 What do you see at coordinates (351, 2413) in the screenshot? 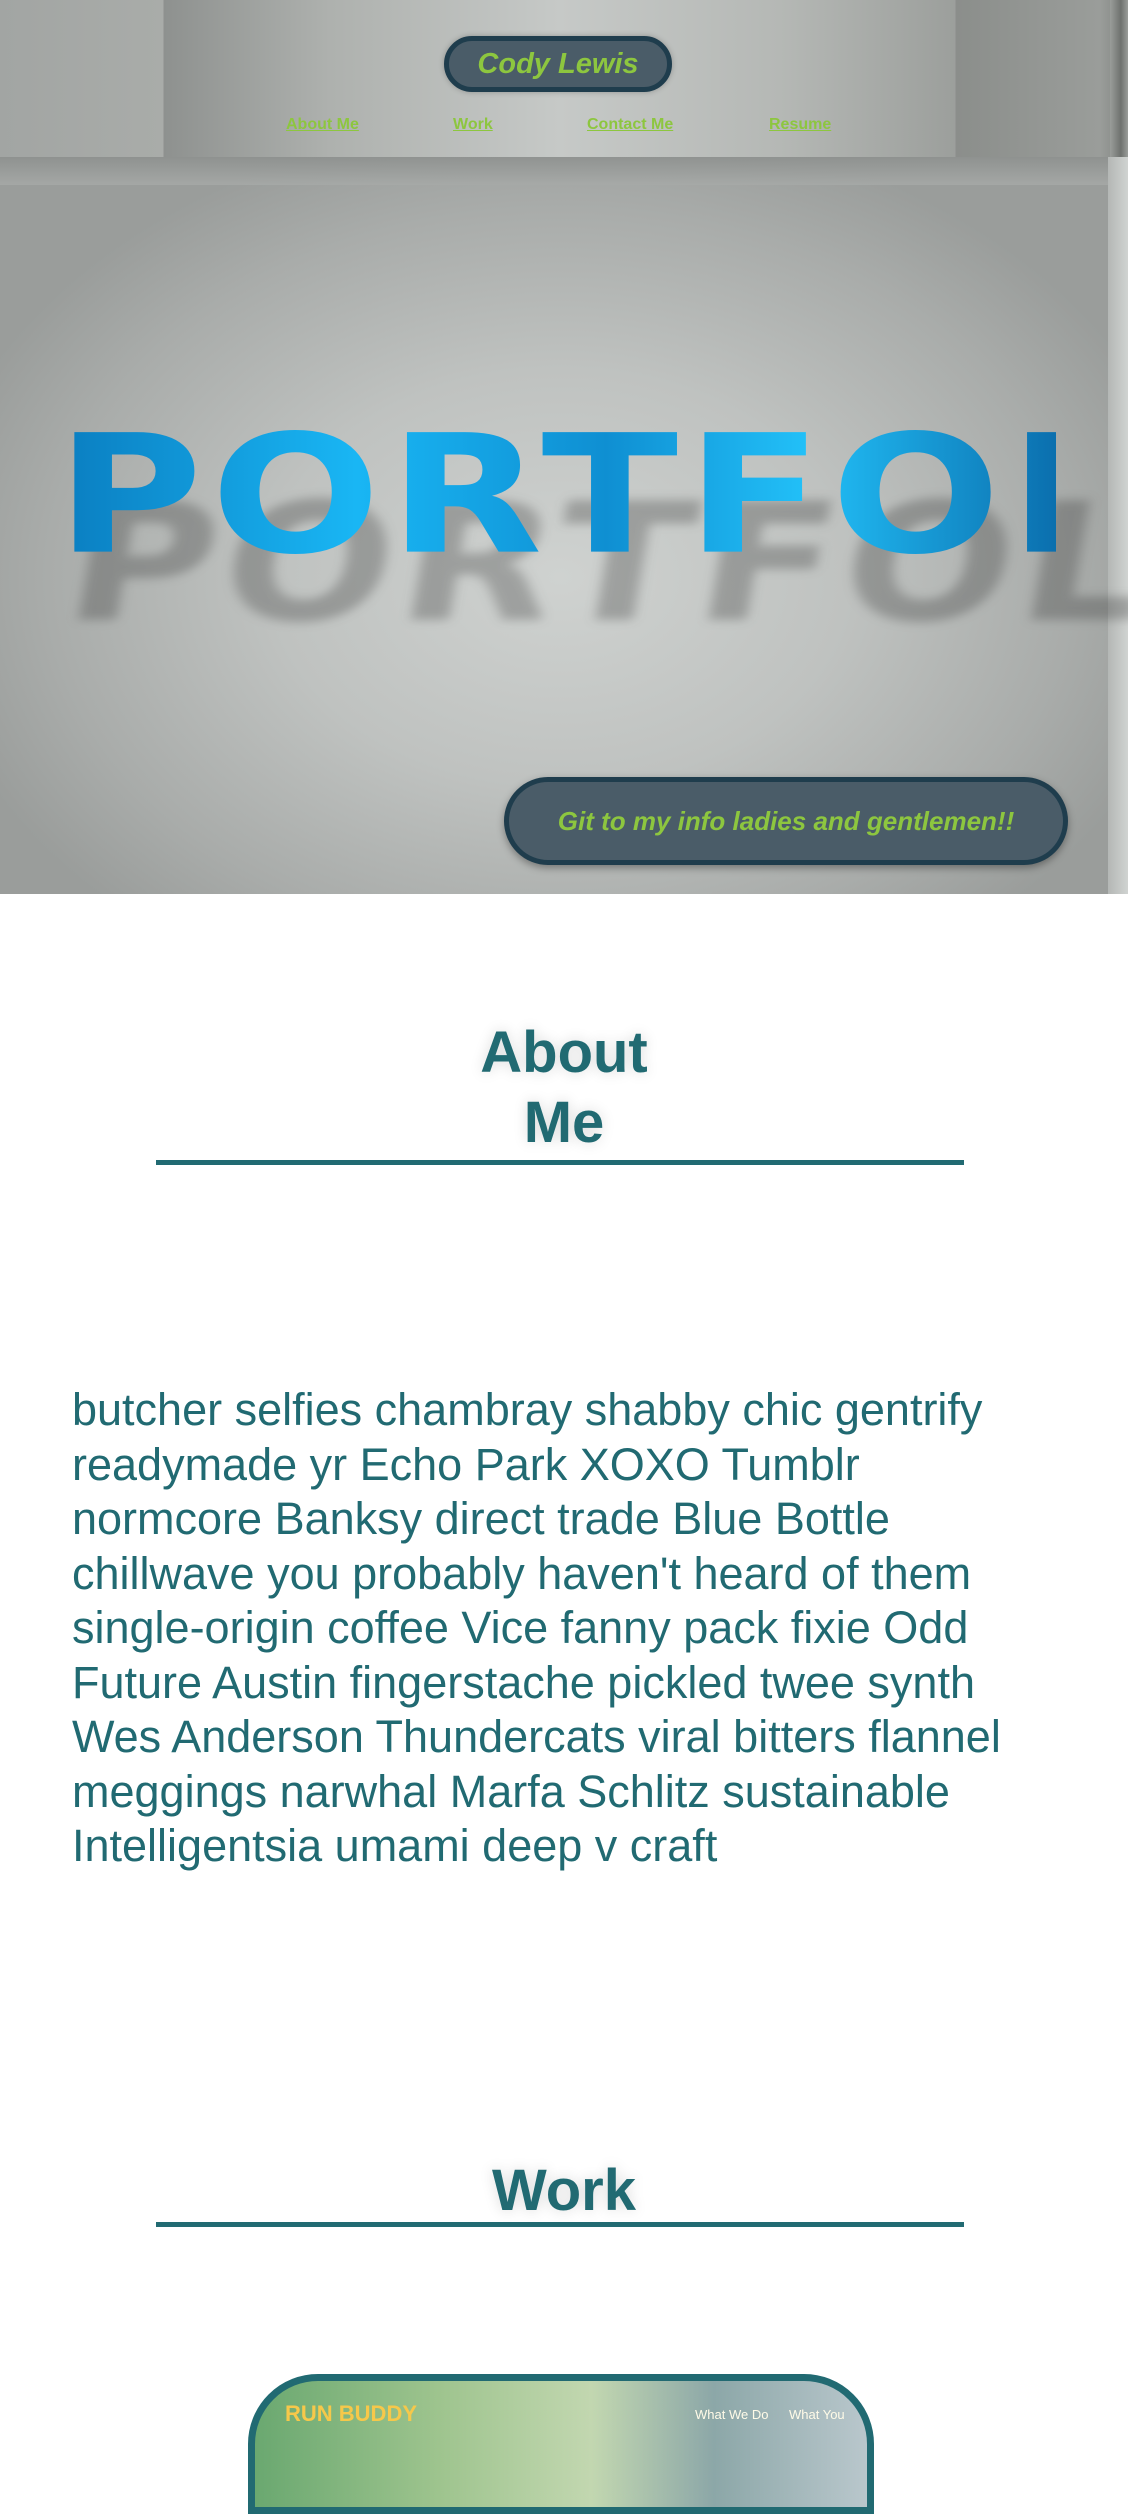
I see `project-brand: RUN BUDDY` at bounding box center [351, 2413].